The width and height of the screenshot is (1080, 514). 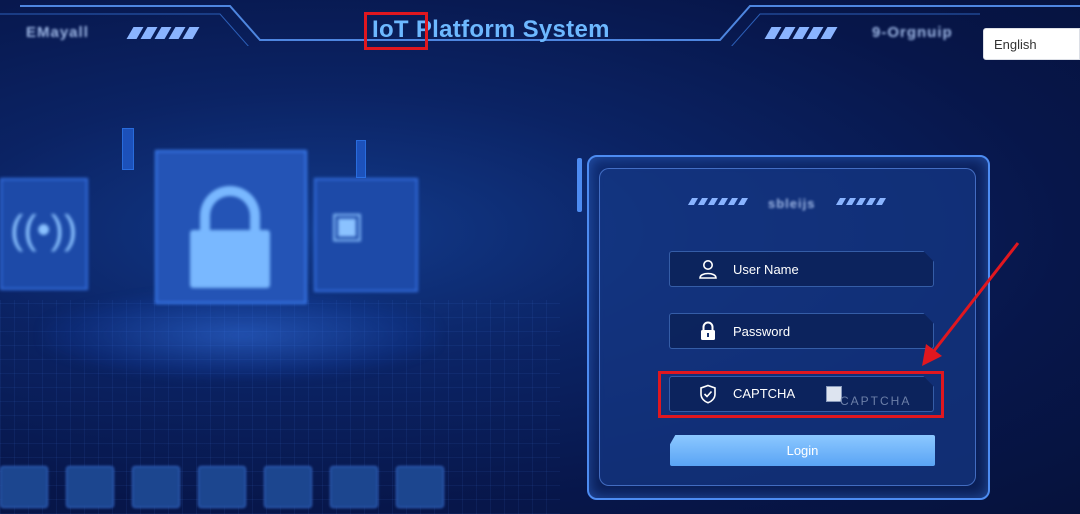 I want to click on annotation-arrow, so click(x=971, y=304).